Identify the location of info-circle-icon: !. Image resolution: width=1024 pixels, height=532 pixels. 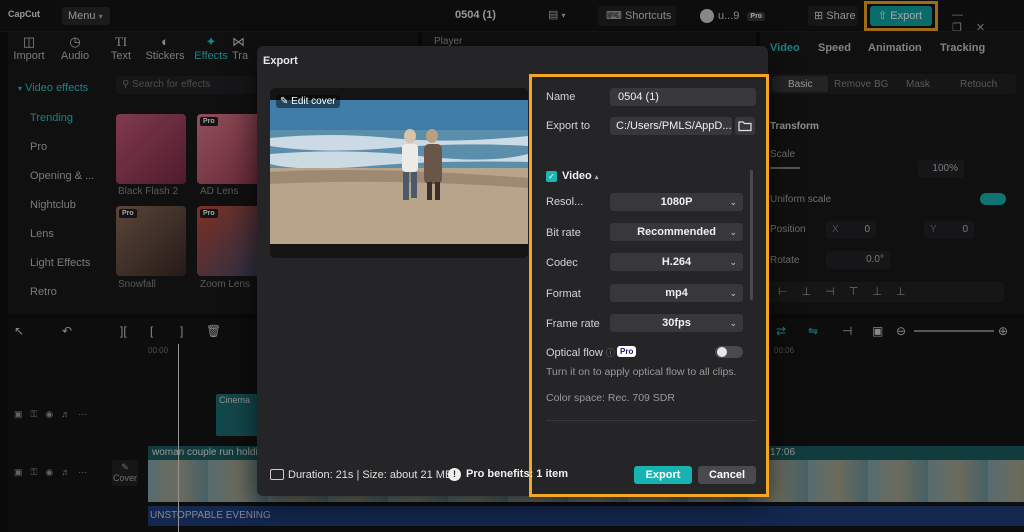
(454, 474).